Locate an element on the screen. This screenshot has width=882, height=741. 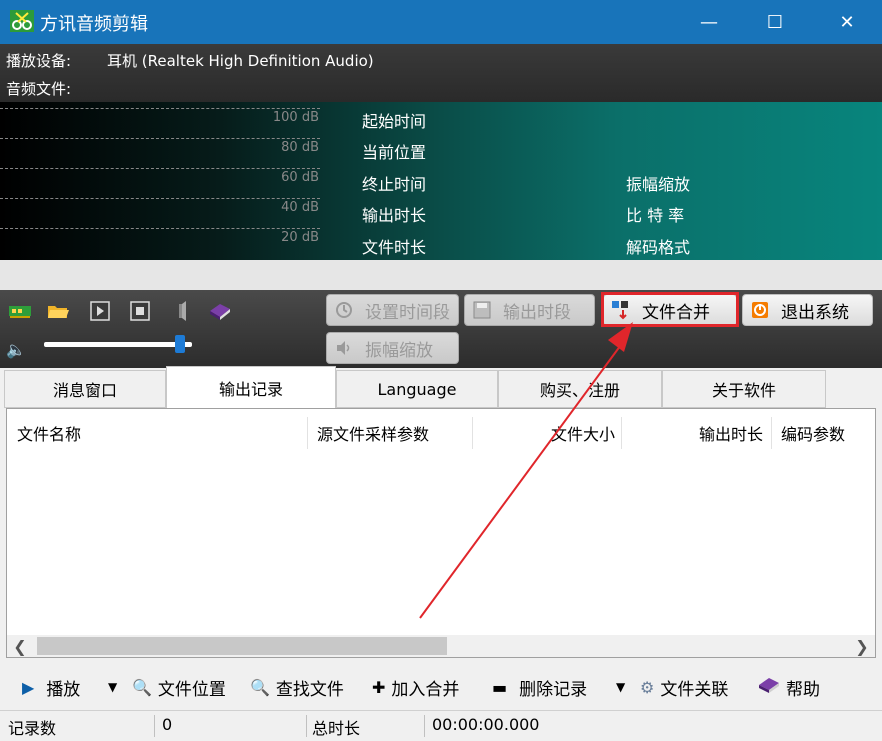
set-segment-button: 设置时间段 is located at coordinates (392, 310).